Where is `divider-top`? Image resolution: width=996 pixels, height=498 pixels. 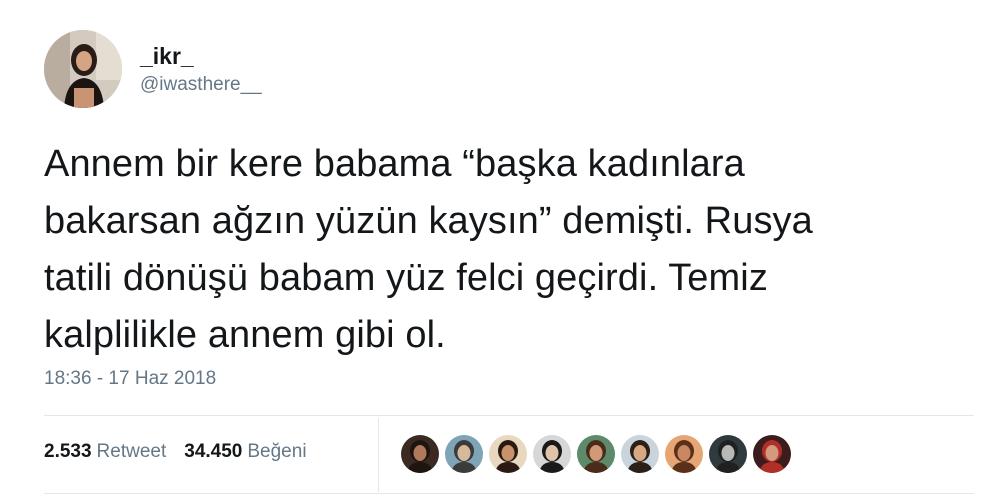
divider-top is located at coordinates (509, 415).